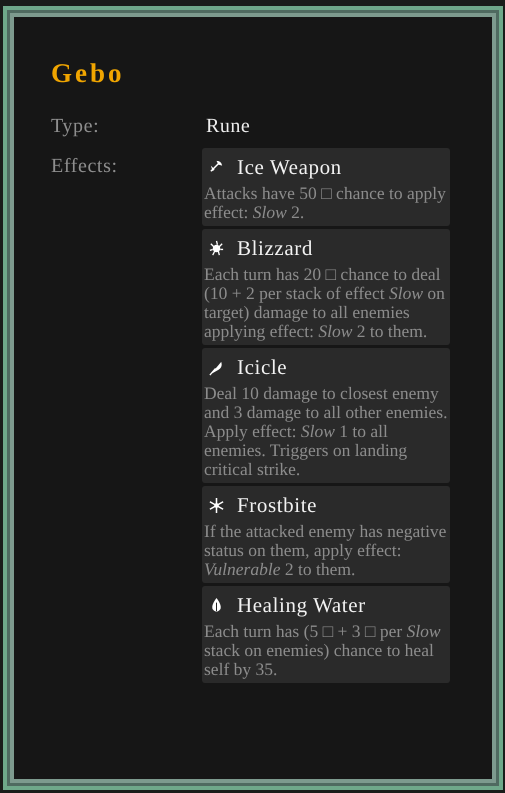 Image resolution: width=505 pixels, height=793 pixels. What do you see at coordinates (325, 303) in the screenshot?
I see `effect-description: Each turn has 20 □ chance to deal (10 + 2 per stack of effect Slow on target) damage to all enemies applying effect: Slow 2 to them.` at bounding box center [325, 303].